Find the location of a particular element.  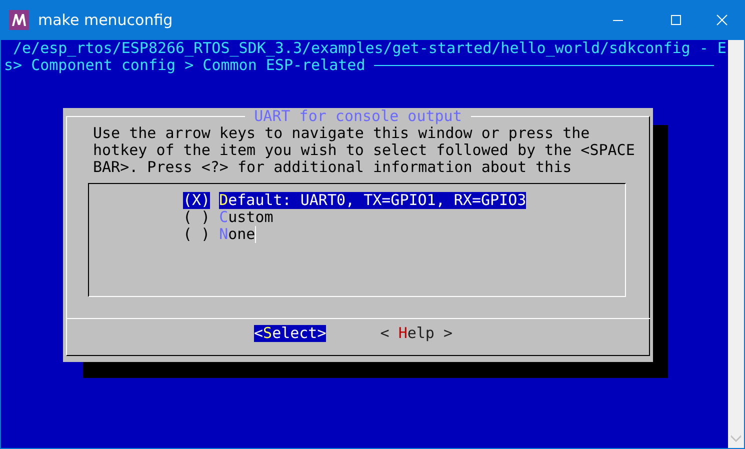

window-title: make menuconfig is located at coordinates (105, 20).